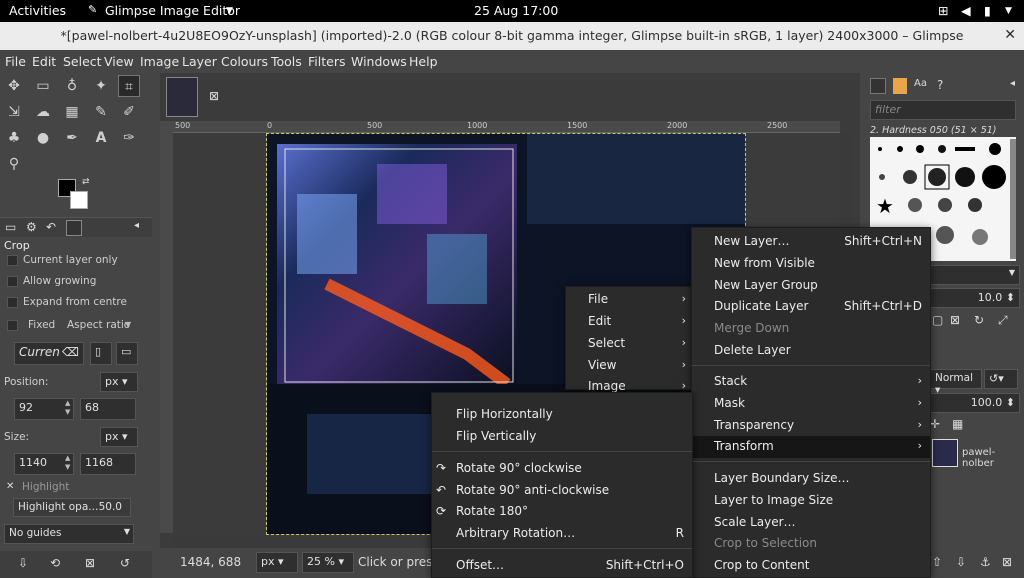 The width and height of the screenshot is (1024, 578). Describe the element at coordinates (98, 325) in the screenshot. I see `aspect-ratio-select: Aspect ratio` at that location.